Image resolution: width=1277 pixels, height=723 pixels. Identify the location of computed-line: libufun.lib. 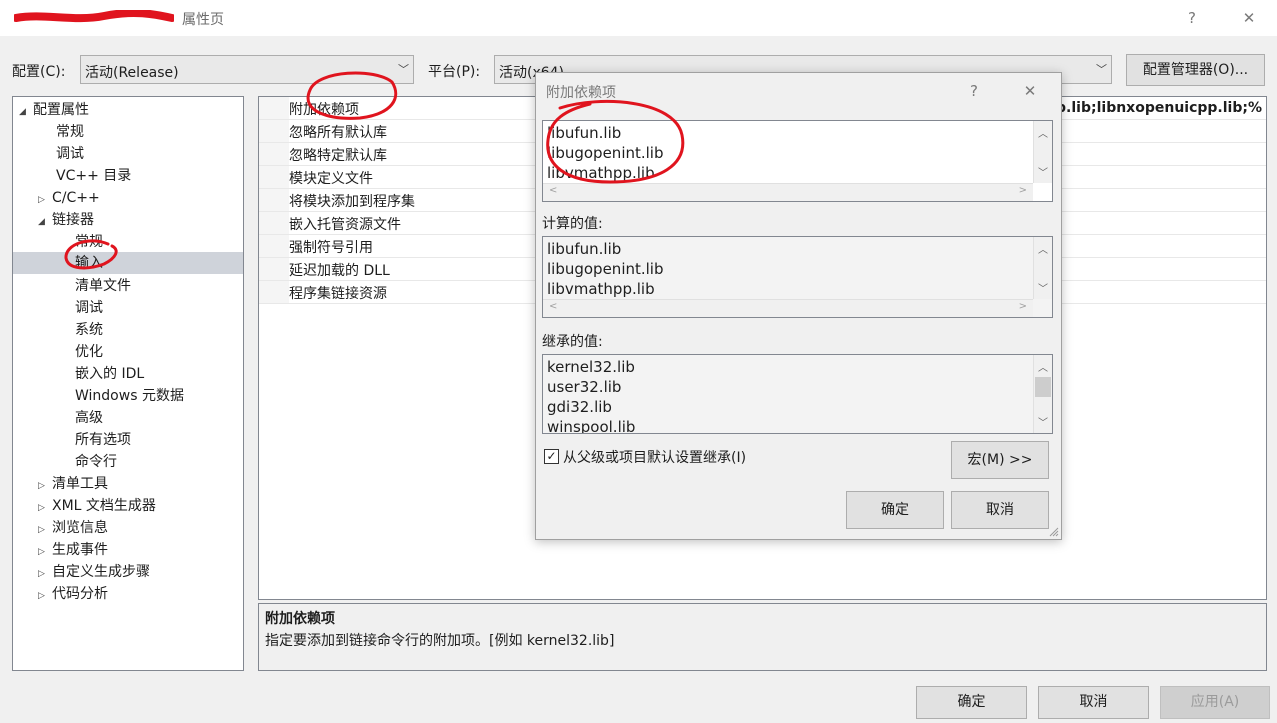
(584, 249).